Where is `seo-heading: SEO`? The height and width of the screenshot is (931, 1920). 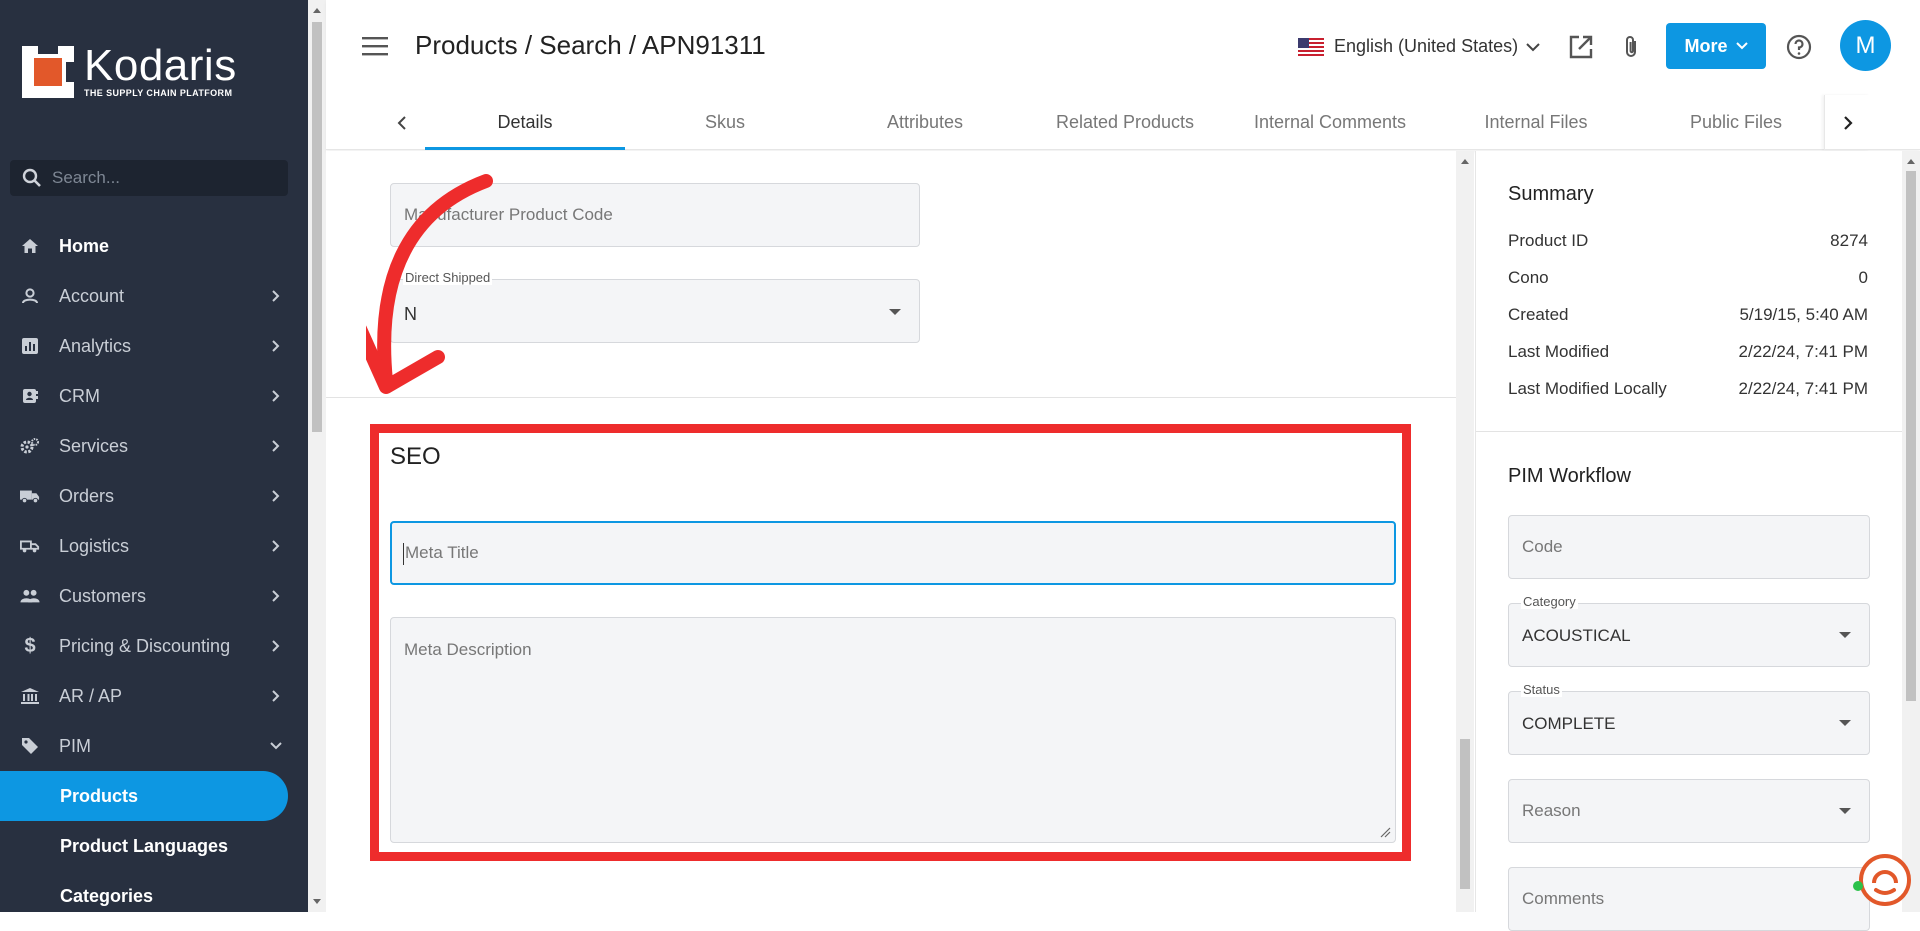
seo-heading: SEO is located at coordinates (415, 456).